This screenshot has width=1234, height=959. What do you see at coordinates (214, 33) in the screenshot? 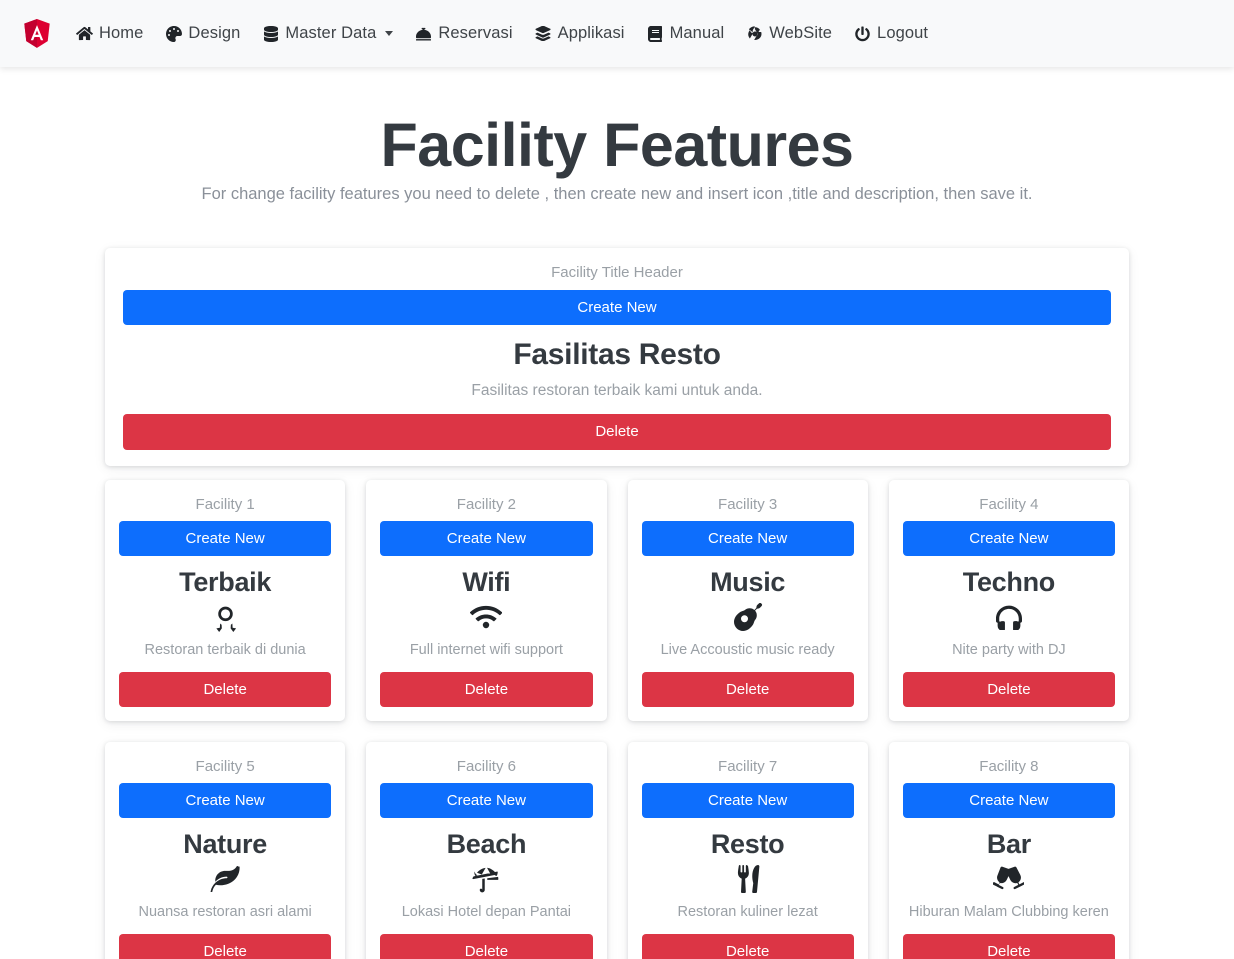
I see `nav-item-label: Design` at bounding box center [214, 33].